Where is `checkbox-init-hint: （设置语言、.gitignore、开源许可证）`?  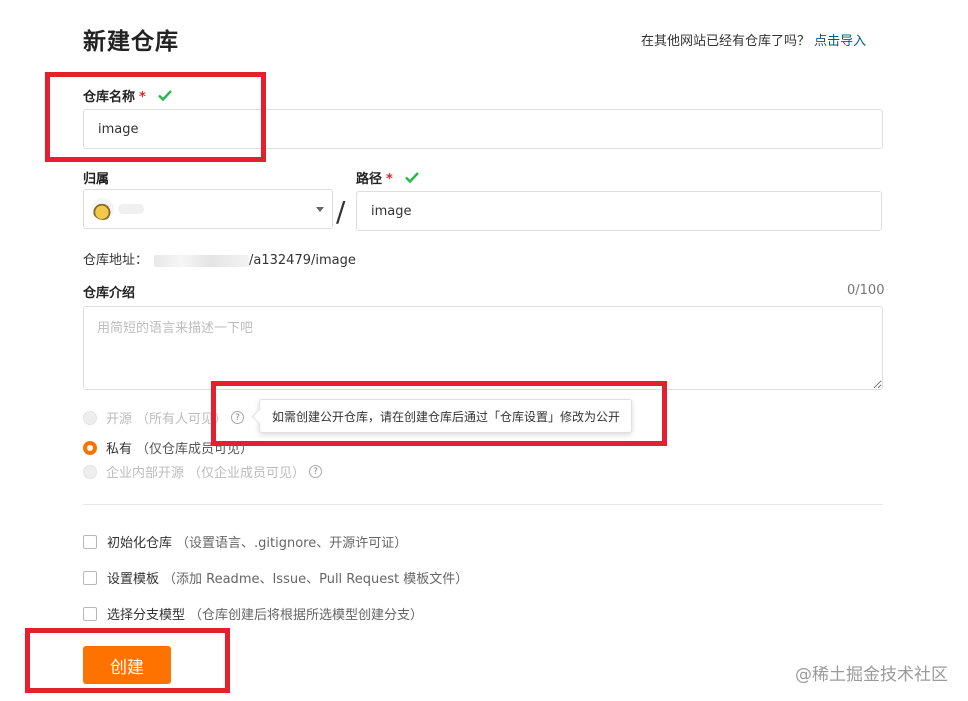 checkbox-init-hint: （设置语言、.gitignore、开源许可证） is located at coordinates (292, 543).